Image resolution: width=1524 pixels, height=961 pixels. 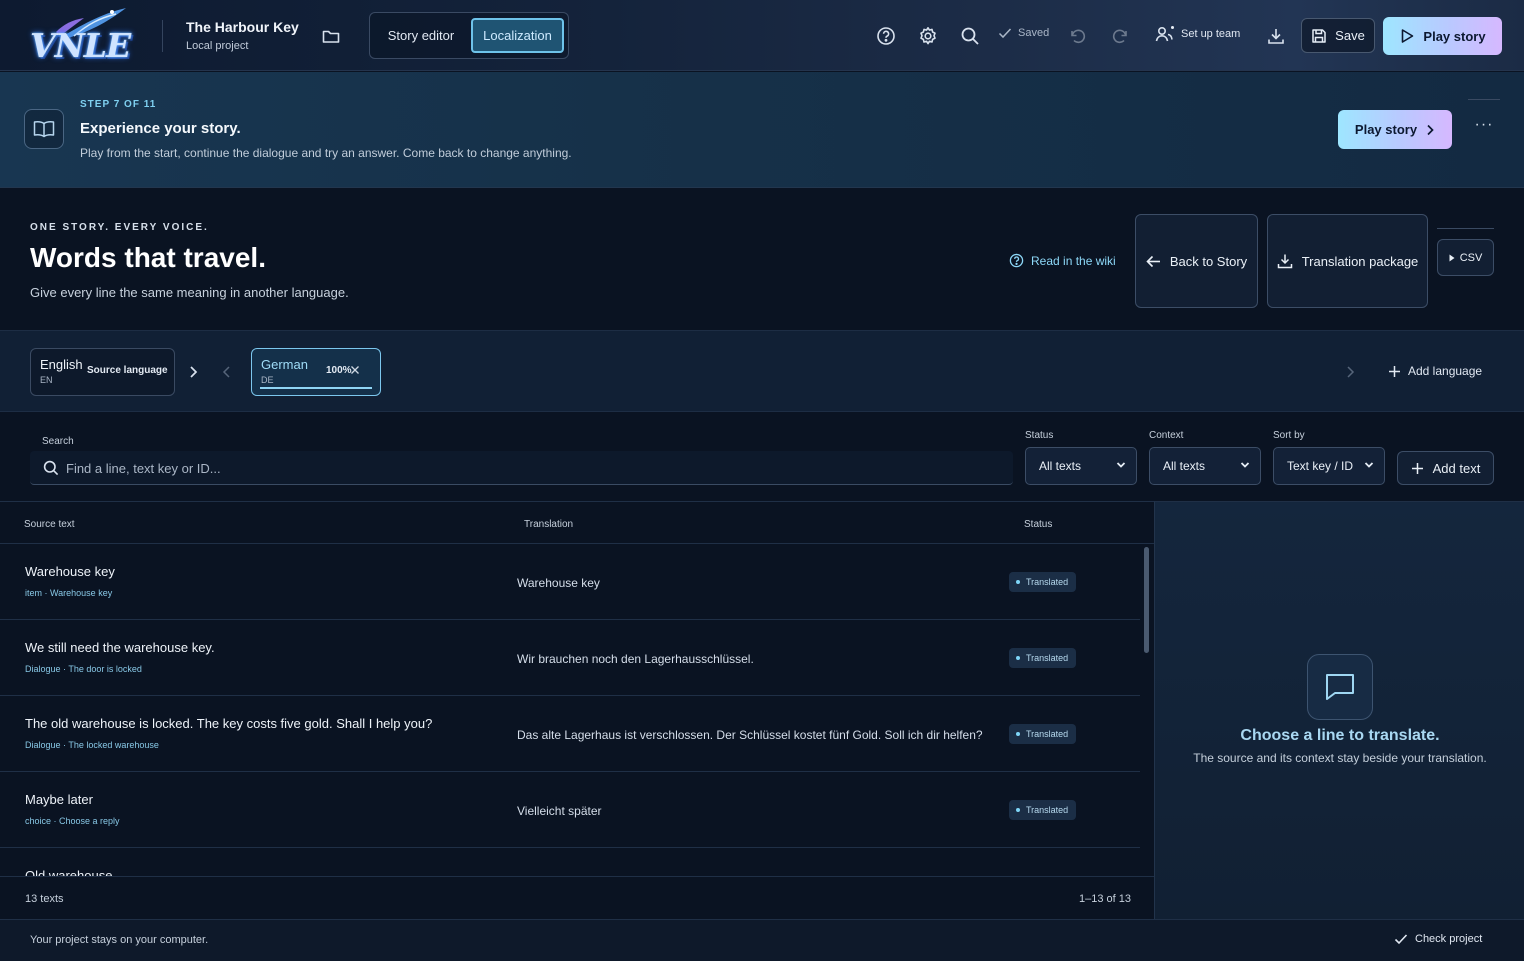 What do you see at coordinates (1435, 371) in the screenshot?
I see `add-language-button: Add language` at bounding box center [1435, 371].